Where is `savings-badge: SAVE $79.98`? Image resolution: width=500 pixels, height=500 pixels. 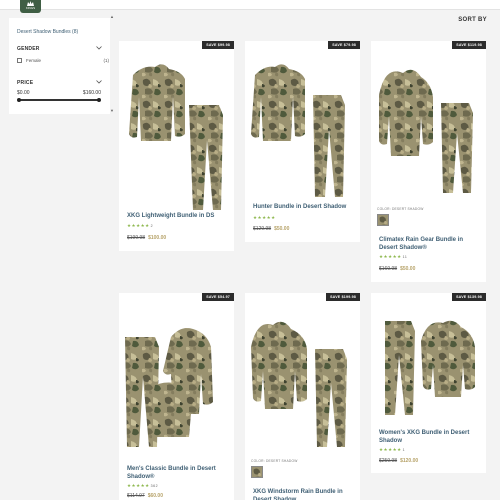
savings-badge: SAVE $79.98 is located at coordinates (344, 45).